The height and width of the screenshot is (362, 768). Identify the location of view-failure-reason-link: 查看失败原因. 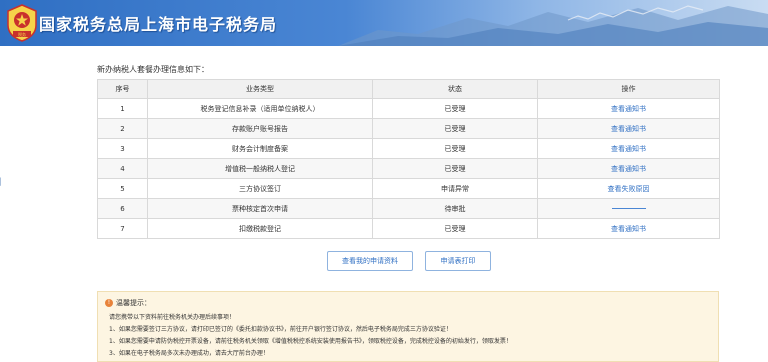
(629, 189).